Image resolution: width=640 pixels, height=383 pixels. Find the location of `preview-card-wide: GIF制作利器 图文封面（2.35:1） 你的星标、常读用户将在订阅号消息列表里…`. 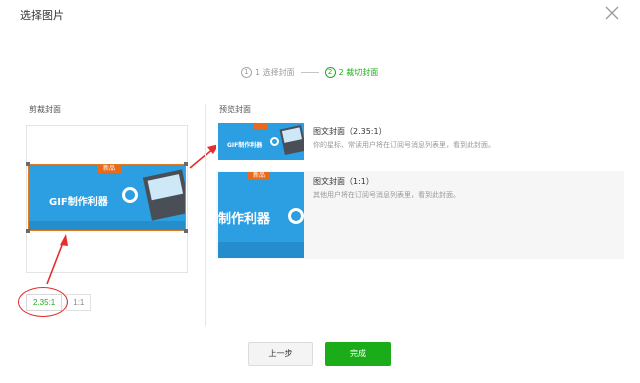

preview-card-wide: GIF制作利器 图文封面（2.35:1） 你的星标、常读用户将在订阅号消息列表里… is located at coordinates (420, 142).